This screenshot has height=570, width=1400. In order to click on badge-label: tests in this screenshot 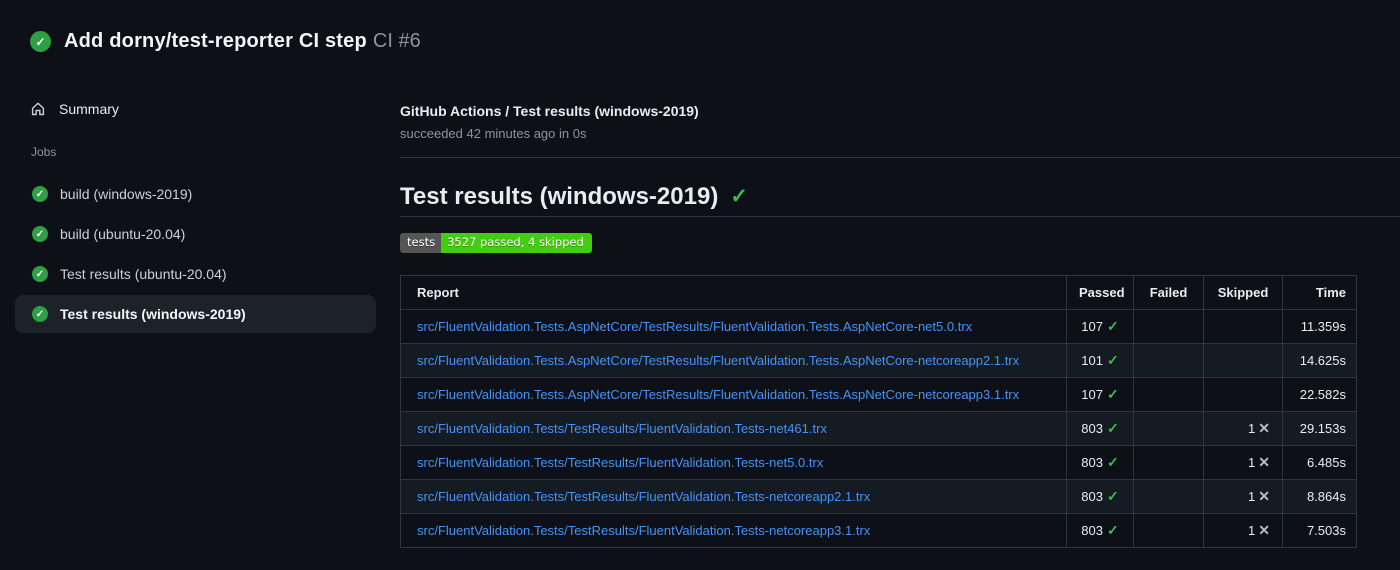, I will do `click(421, 243)`.